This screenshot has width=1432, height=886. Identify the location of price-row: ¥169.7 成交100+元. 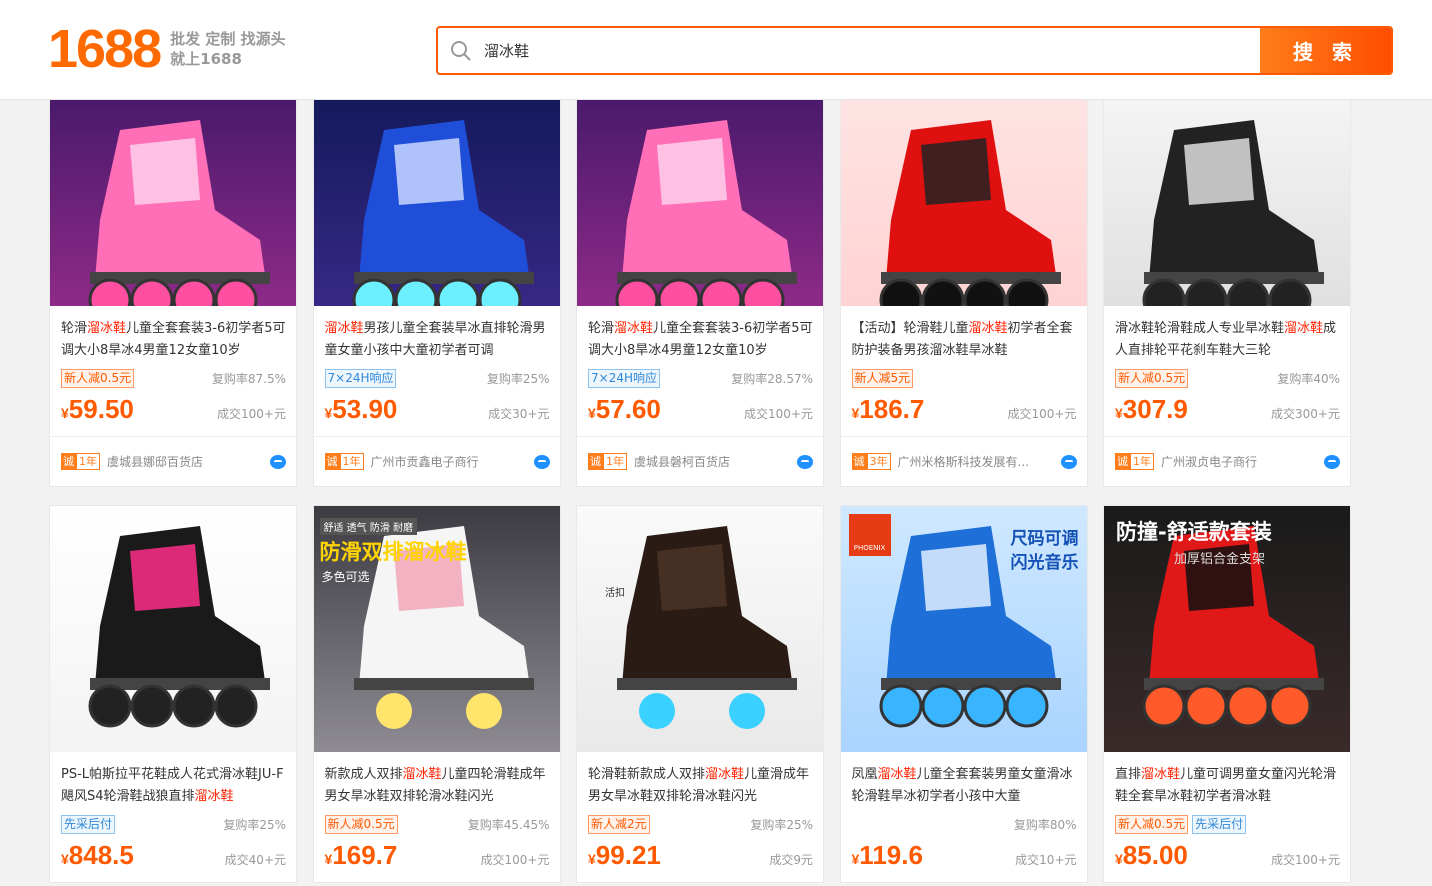
(437, 861).